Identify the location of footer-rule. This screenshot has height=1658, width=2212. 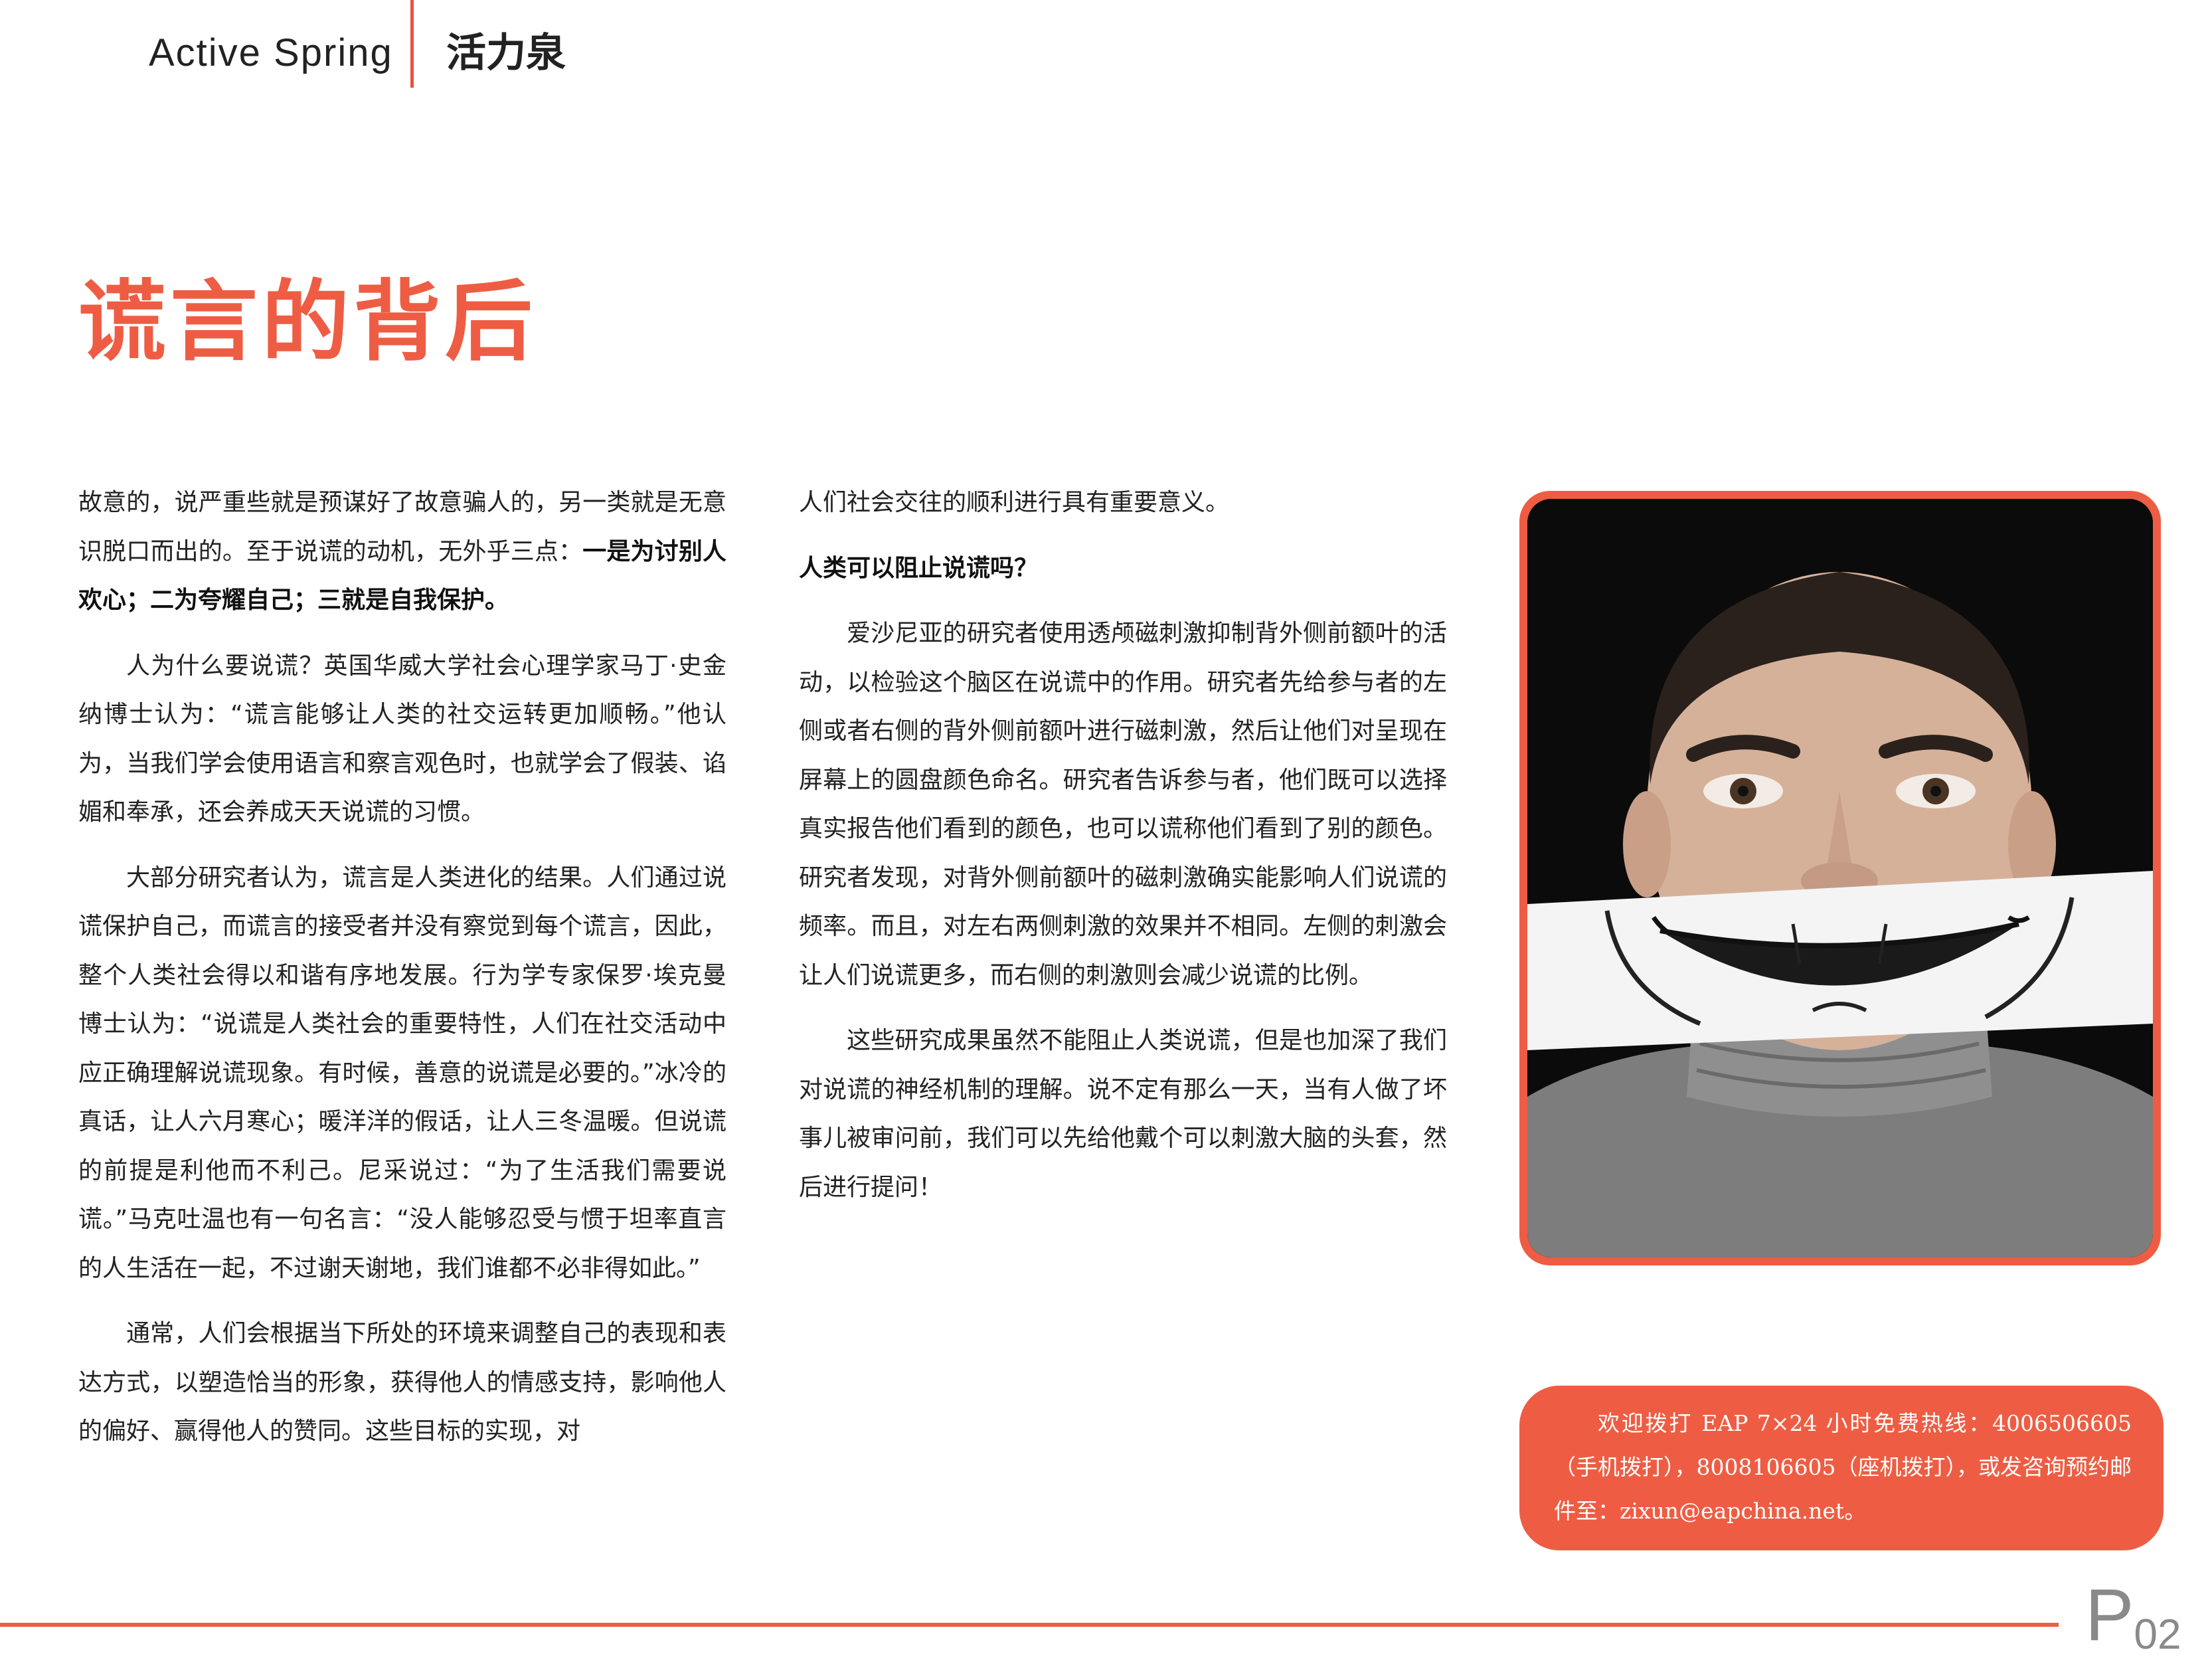
(1029, 1625).